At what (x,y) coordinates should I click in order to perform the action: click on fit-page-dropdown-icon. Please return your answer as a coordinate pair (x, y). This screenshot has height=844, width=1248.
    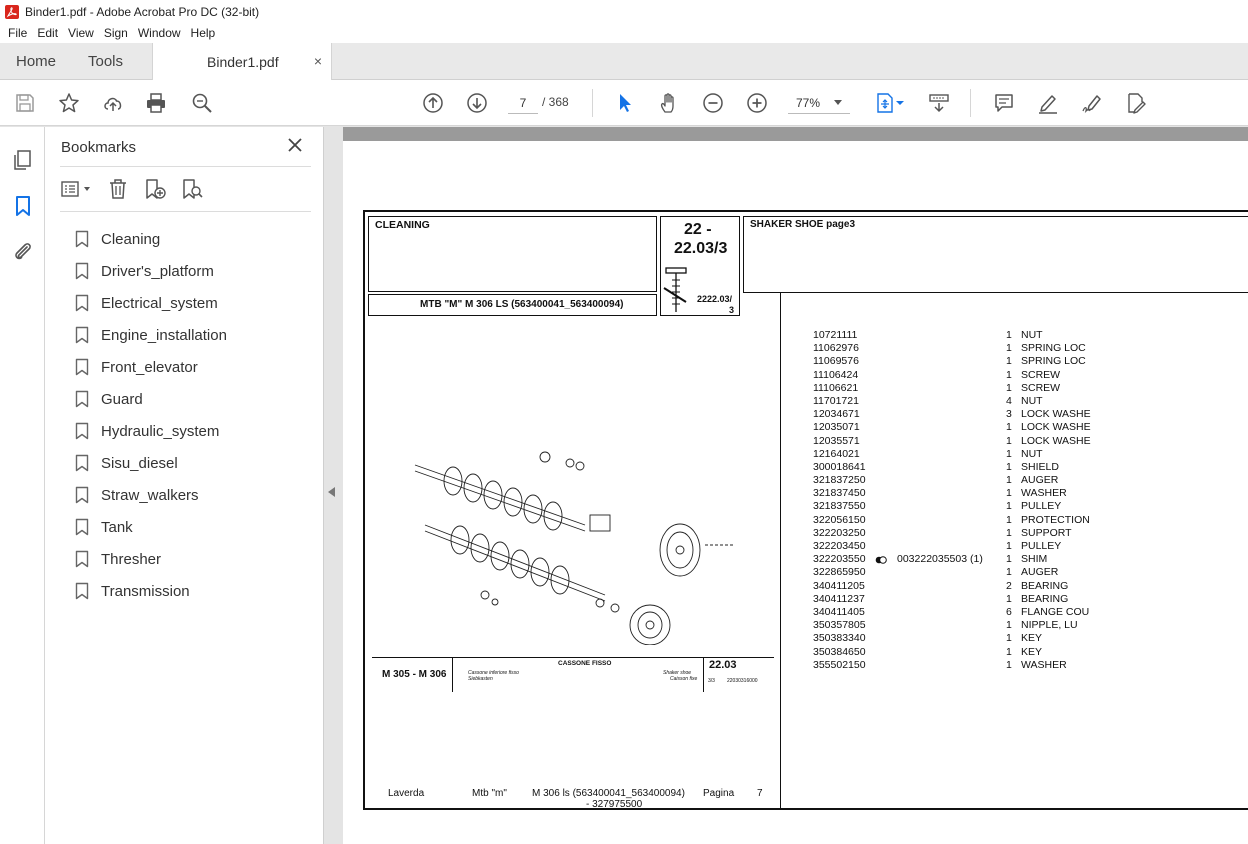
    Looking at the image, I should click on (900, 103).